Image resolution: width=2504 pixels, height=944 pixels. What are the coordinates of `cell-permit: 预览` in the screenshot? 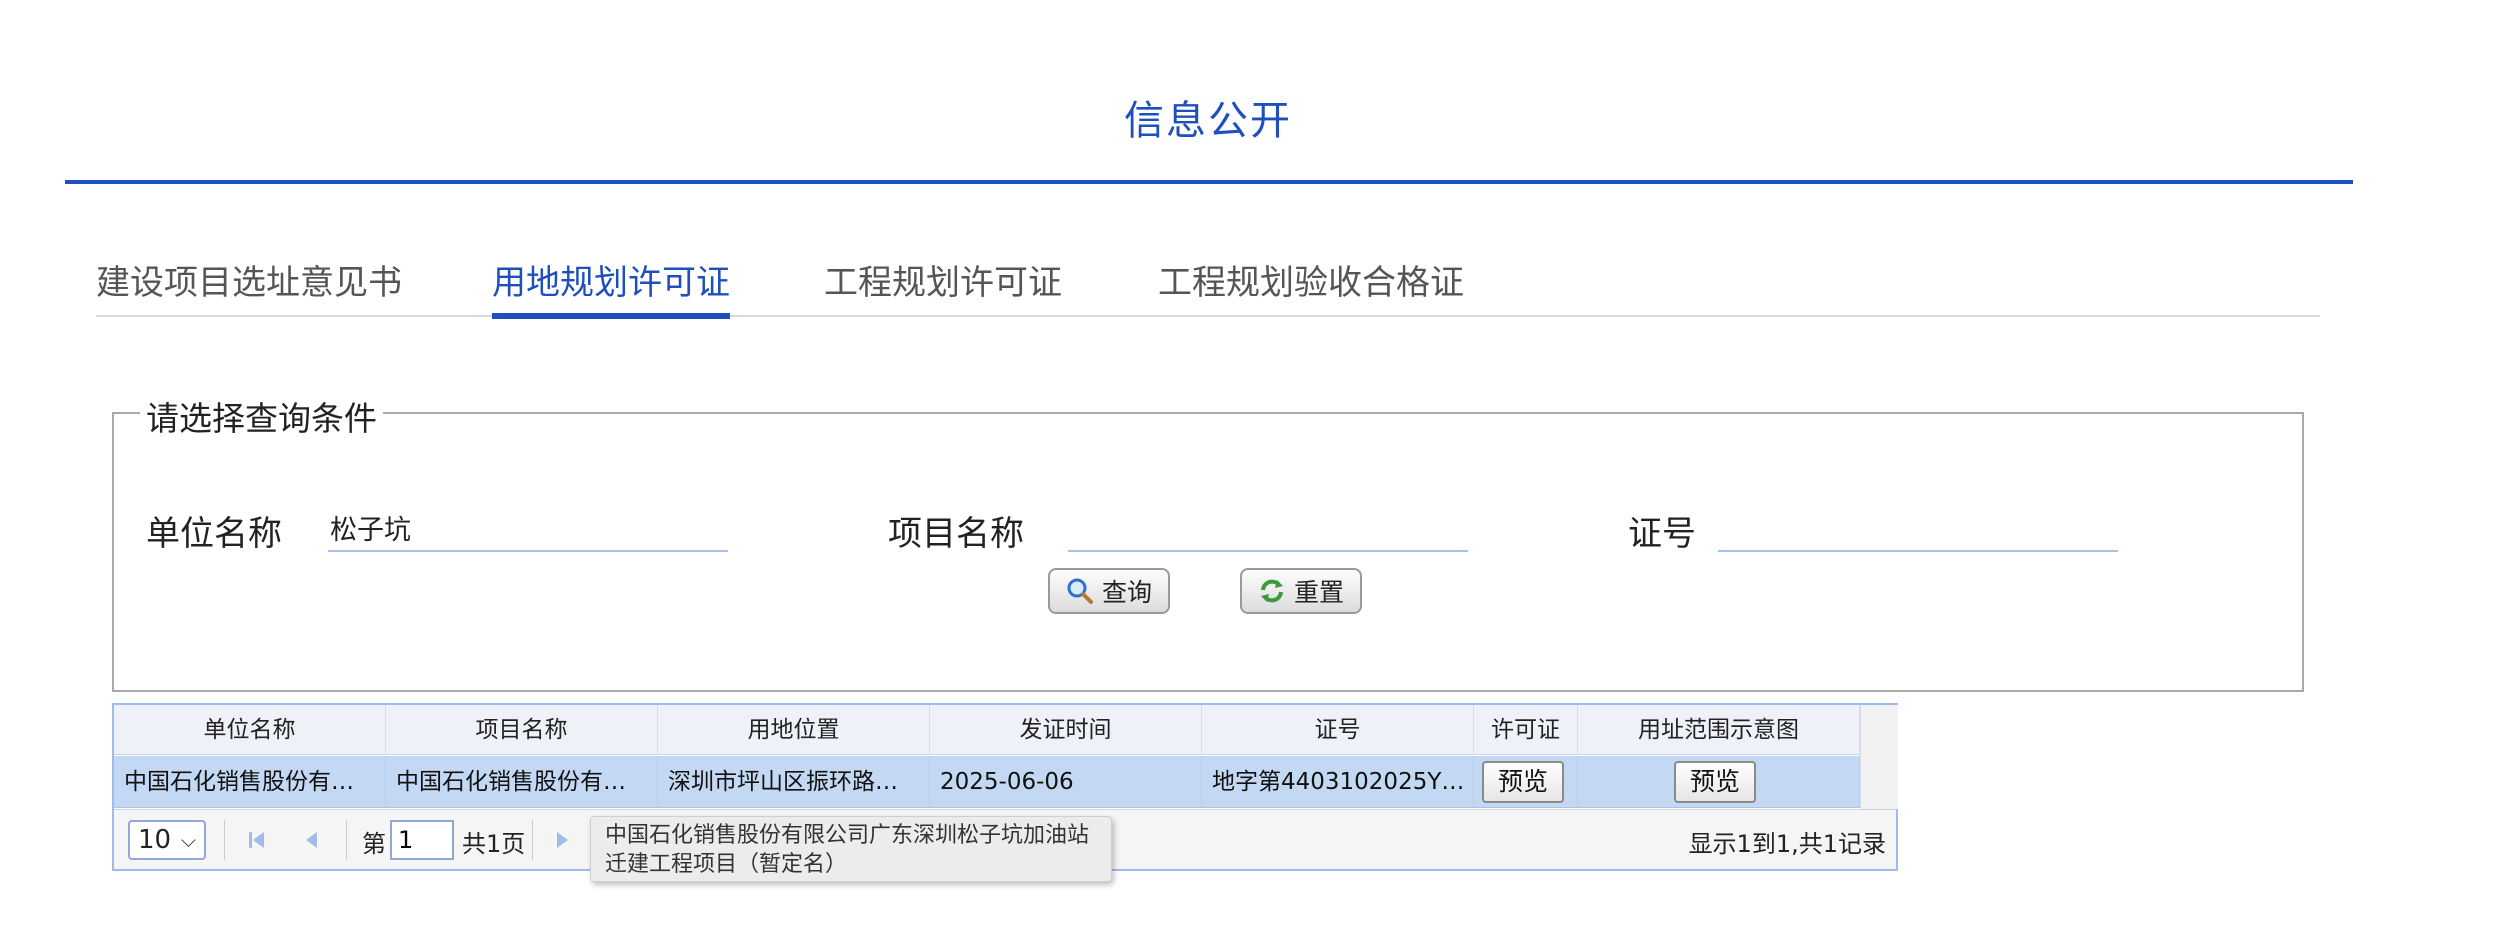 It's located at (1526, 782).